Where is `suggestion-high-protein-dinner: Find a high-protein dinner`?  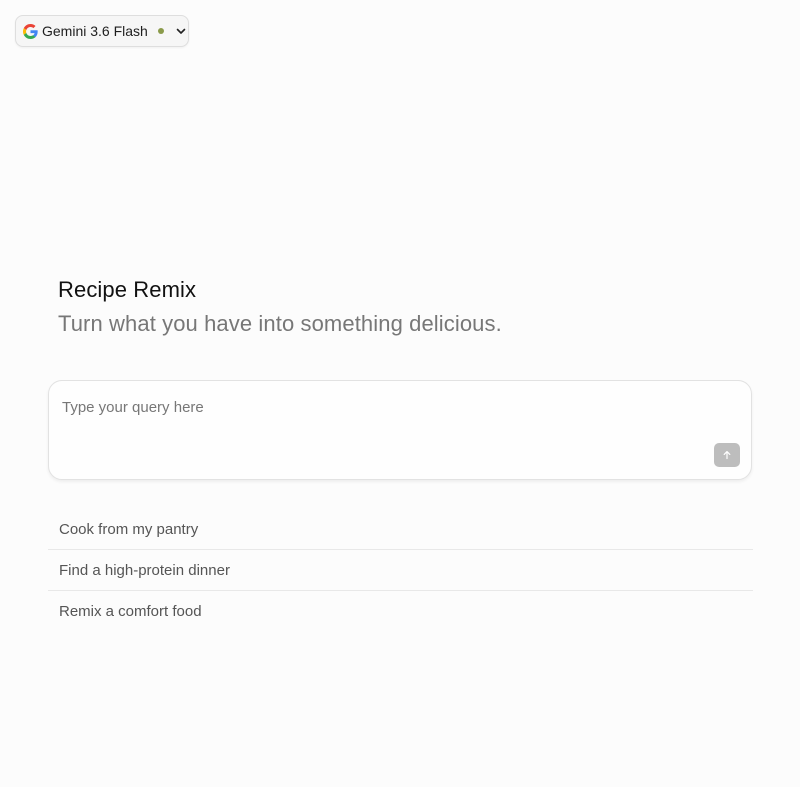
suggestion-high-protein-dinner: Find a high-protein dinner is located at coordinates (400, 570).